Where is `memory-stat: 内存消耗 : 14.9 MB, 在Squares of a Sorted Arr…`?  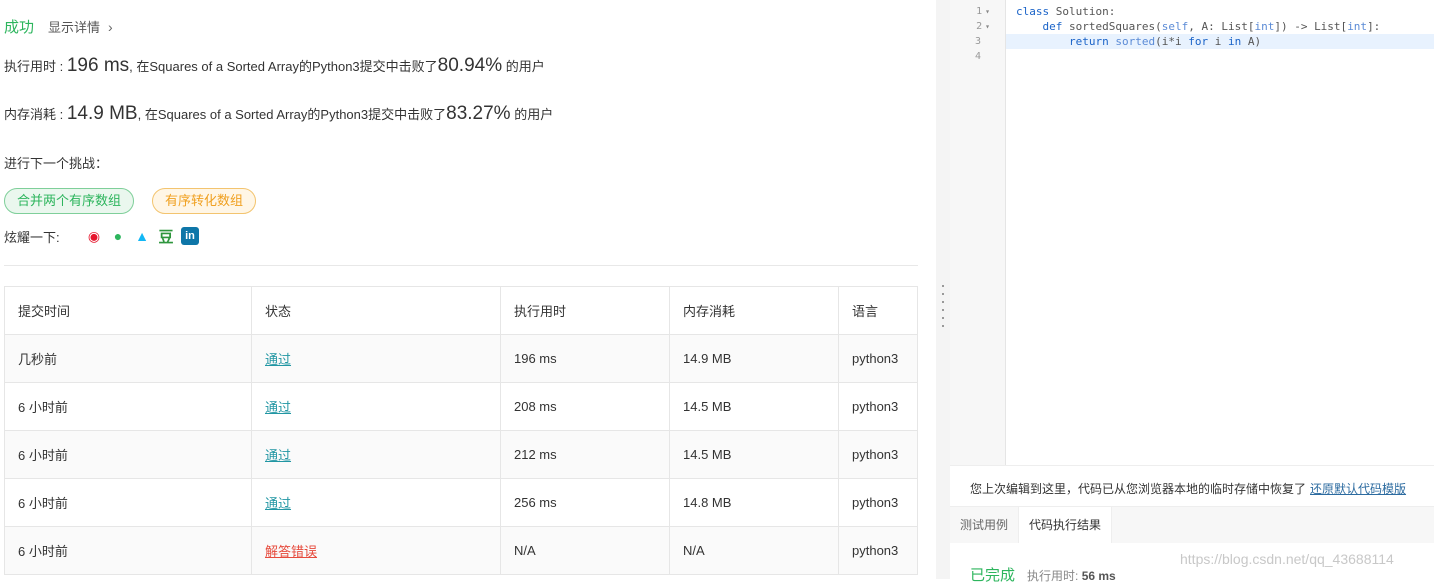 memory-stat: 内存消耗 : 14.9 MB, 在Squares of a Sorted Arr… is located at coordinates (278, 114).